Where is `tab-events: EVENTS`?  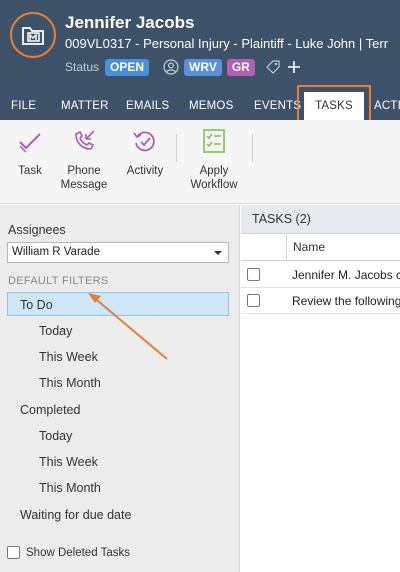 tab-events: EVENTS is located at coordinates (277, 106).